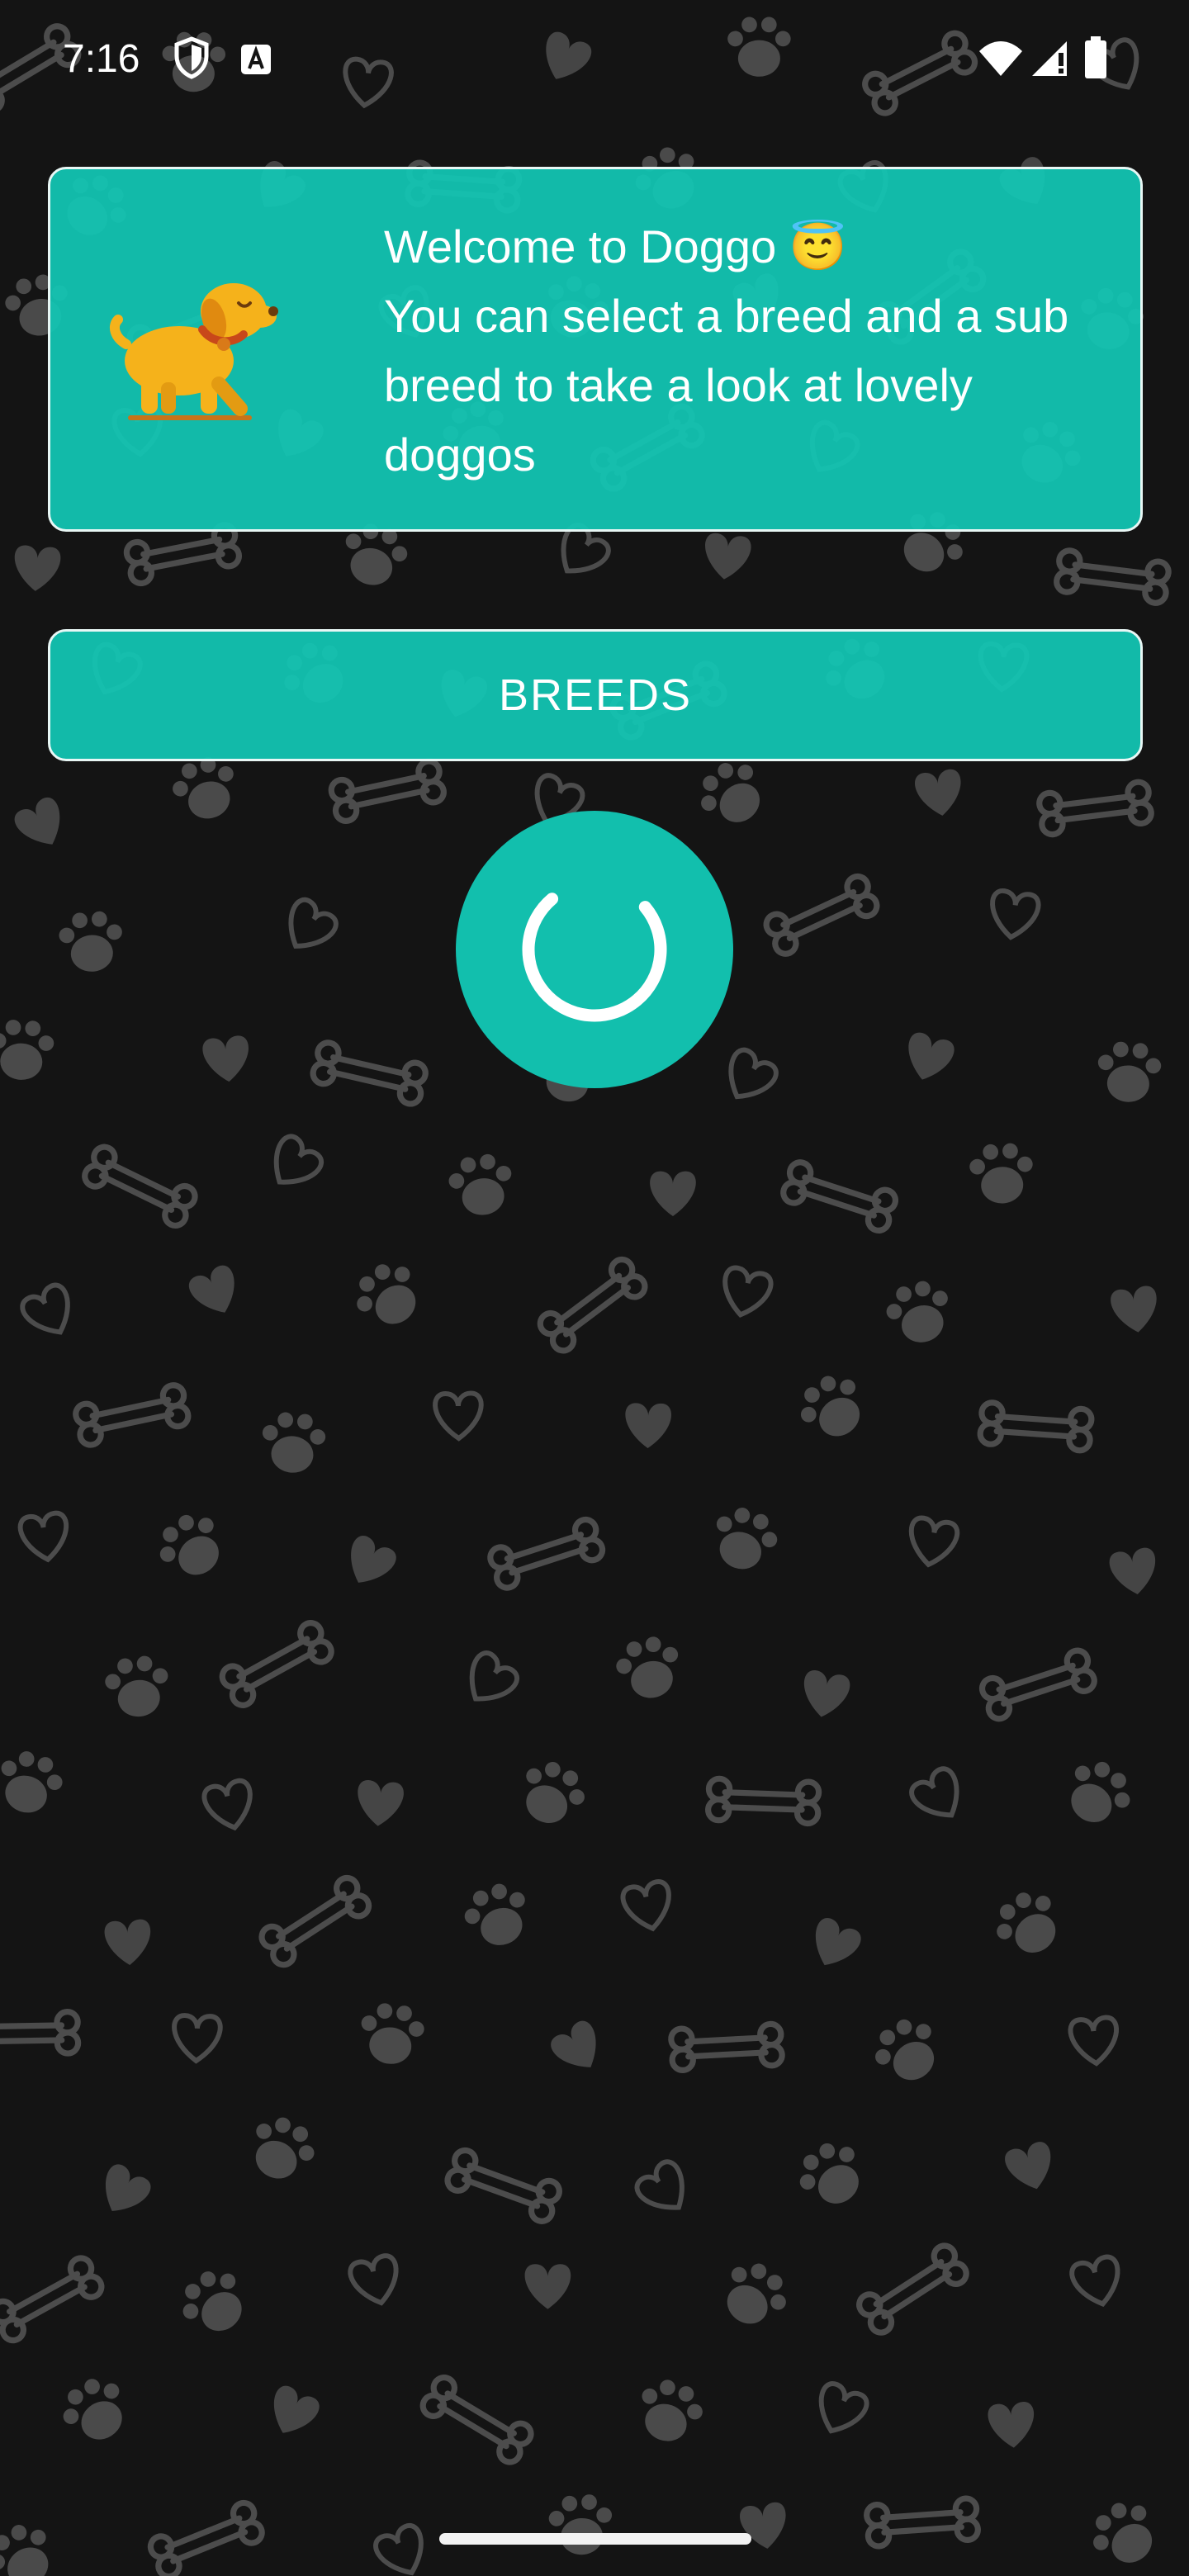 The image size is (1189, 2576). I want to click on navigation-handle, so click(595, 2539).